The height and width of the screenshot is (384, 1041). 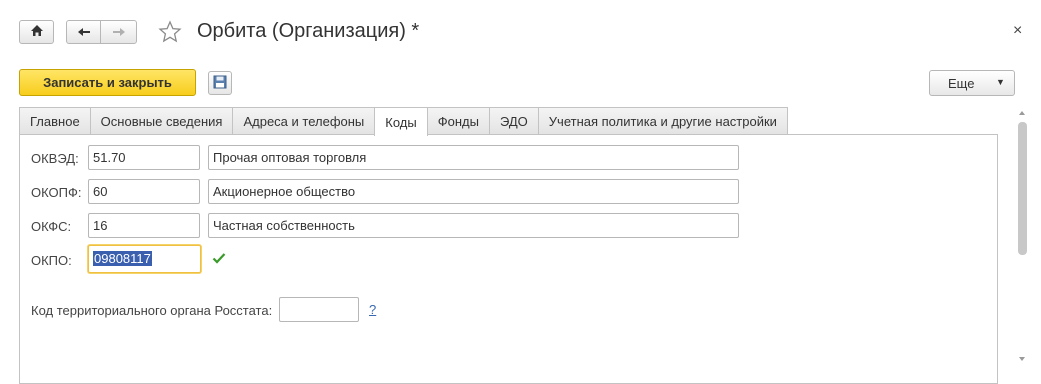 What do you see at coordinates (170, 33) in the screenshot?
I see `favorite-star-icon` at bounding box center [170, 33].